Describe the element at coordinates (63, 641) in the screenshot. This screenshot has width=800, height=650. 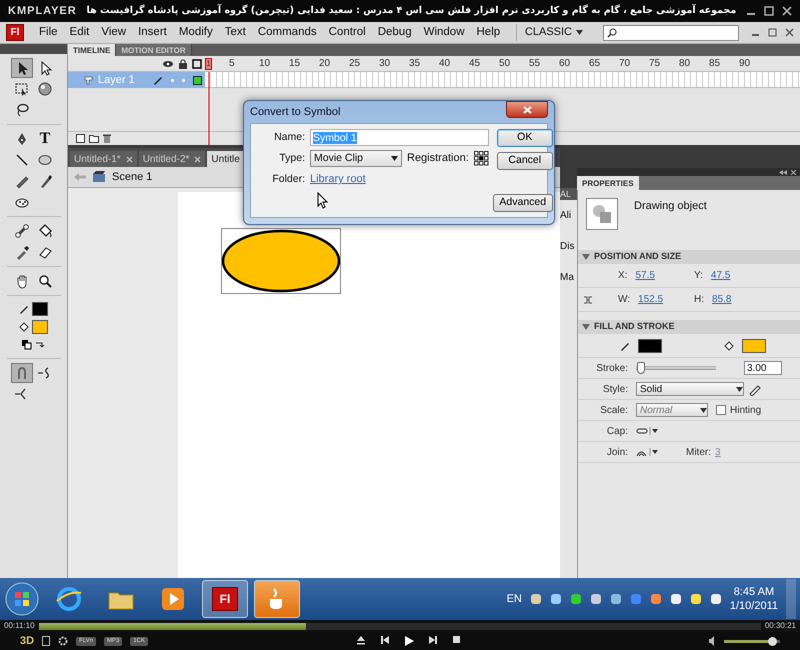
I see `settings-icon` at that location.